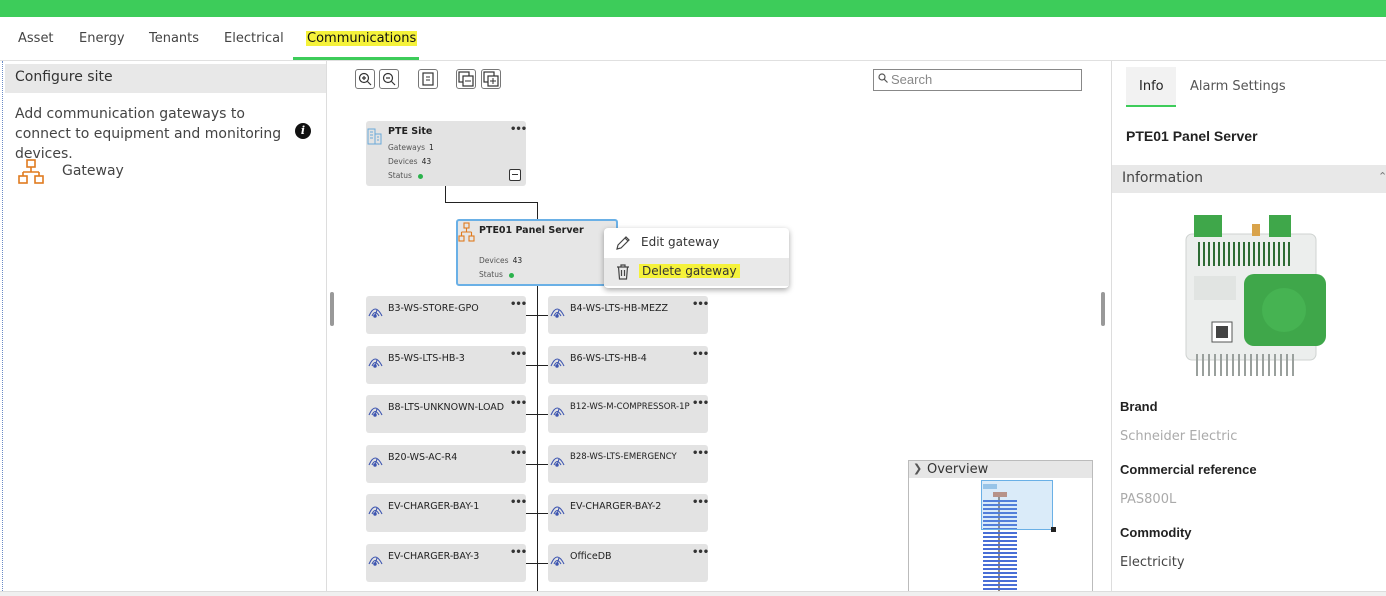 The image size is (1386, 596). Describe the element at coordinates (1017, 505) in the screenshot. I see `overview-viewport` at that location.